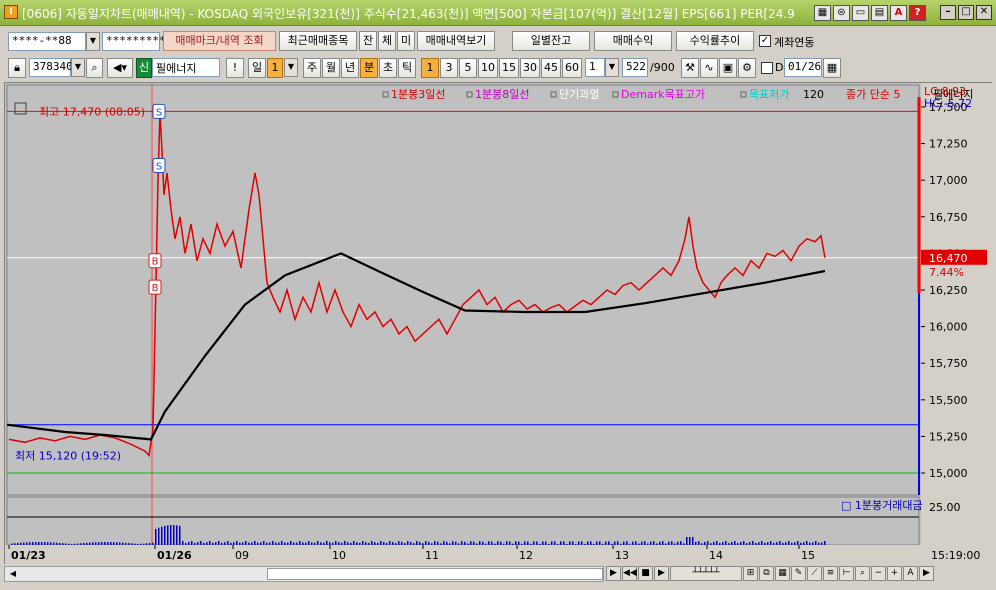 Image resolution: width=996 pixels, height=590 pixels. I want to click on trend-icon: ⟋, so click(814, 573).